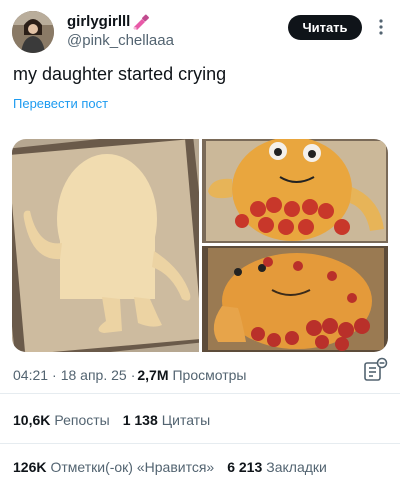 Image resolution: width=400 pixels, height=489 pixels. Describe the element at coordinates (381, 27) in the screenshot. I see `more-vertical-icon` at that location.